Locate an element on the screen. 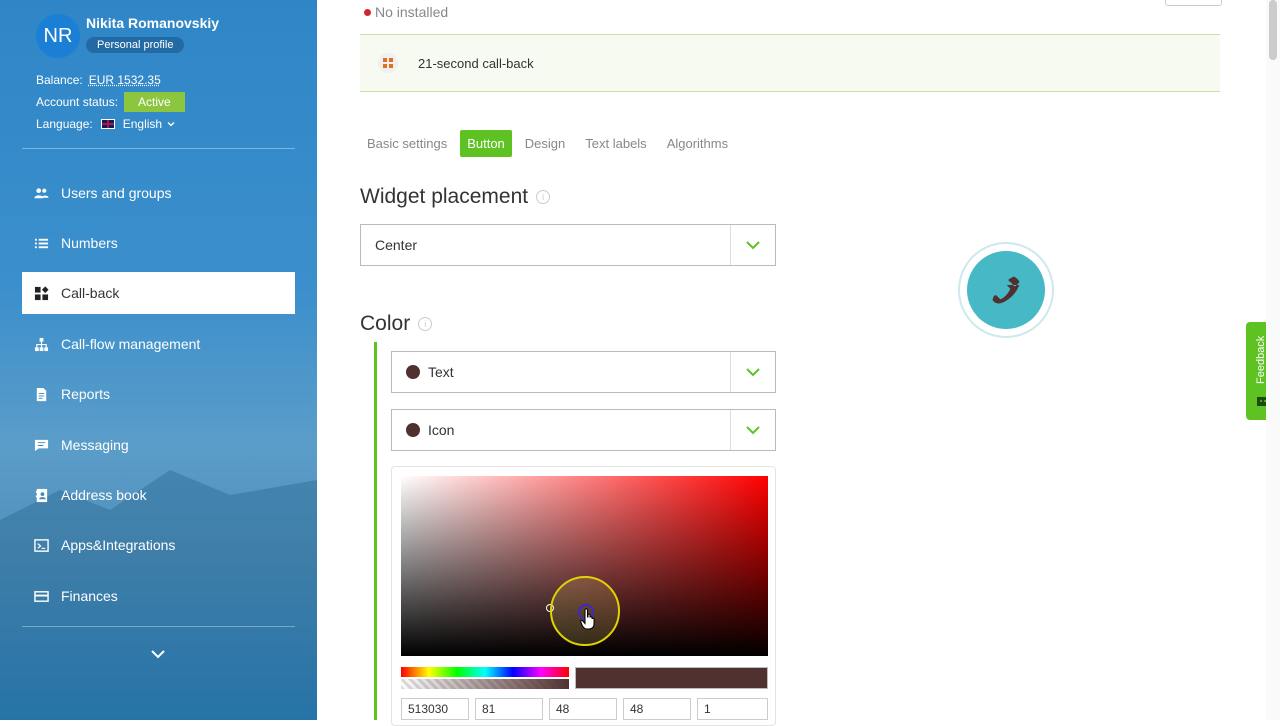 The width and height of the screenshot is (1280, 726). alpha-slider is located at coordinates (485, 684).